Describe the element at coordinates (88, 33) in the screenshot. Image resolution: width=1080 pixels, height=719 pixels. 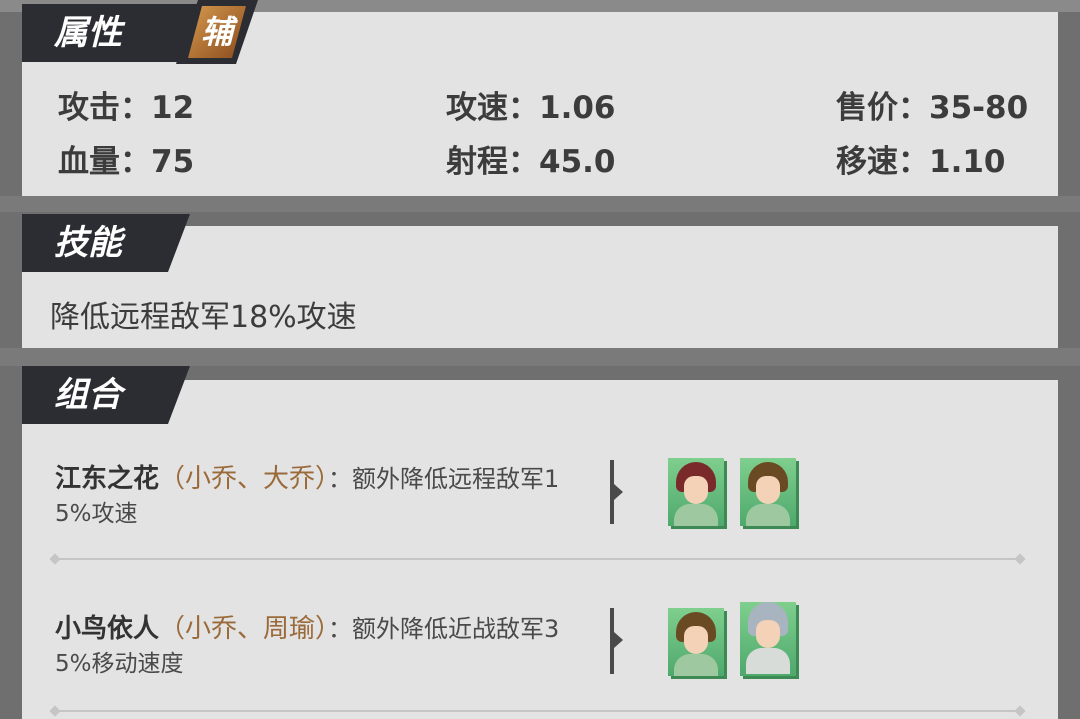
I see `attributes-title: 属性` at that location.